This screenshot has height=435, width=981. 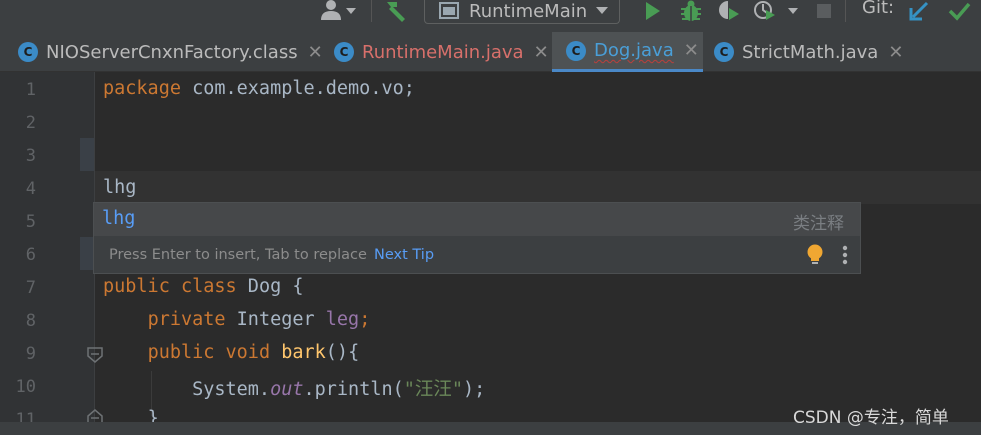 I want to click on hammer-icon, so click(x=396, y=12).